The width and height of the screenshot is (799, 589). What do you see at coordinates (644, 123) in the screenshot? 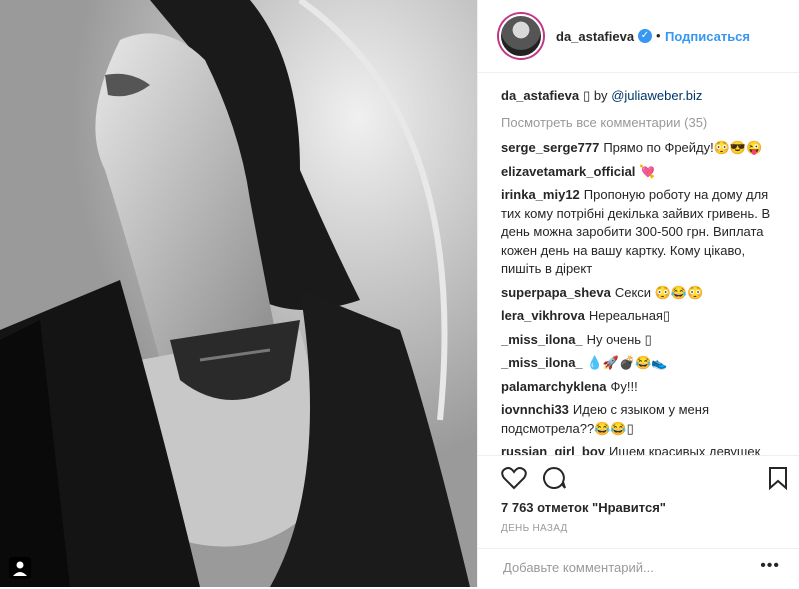
I see `view-all-comments-link: Посмотреть все комментарии (35)` at bounding box center [644, 123].